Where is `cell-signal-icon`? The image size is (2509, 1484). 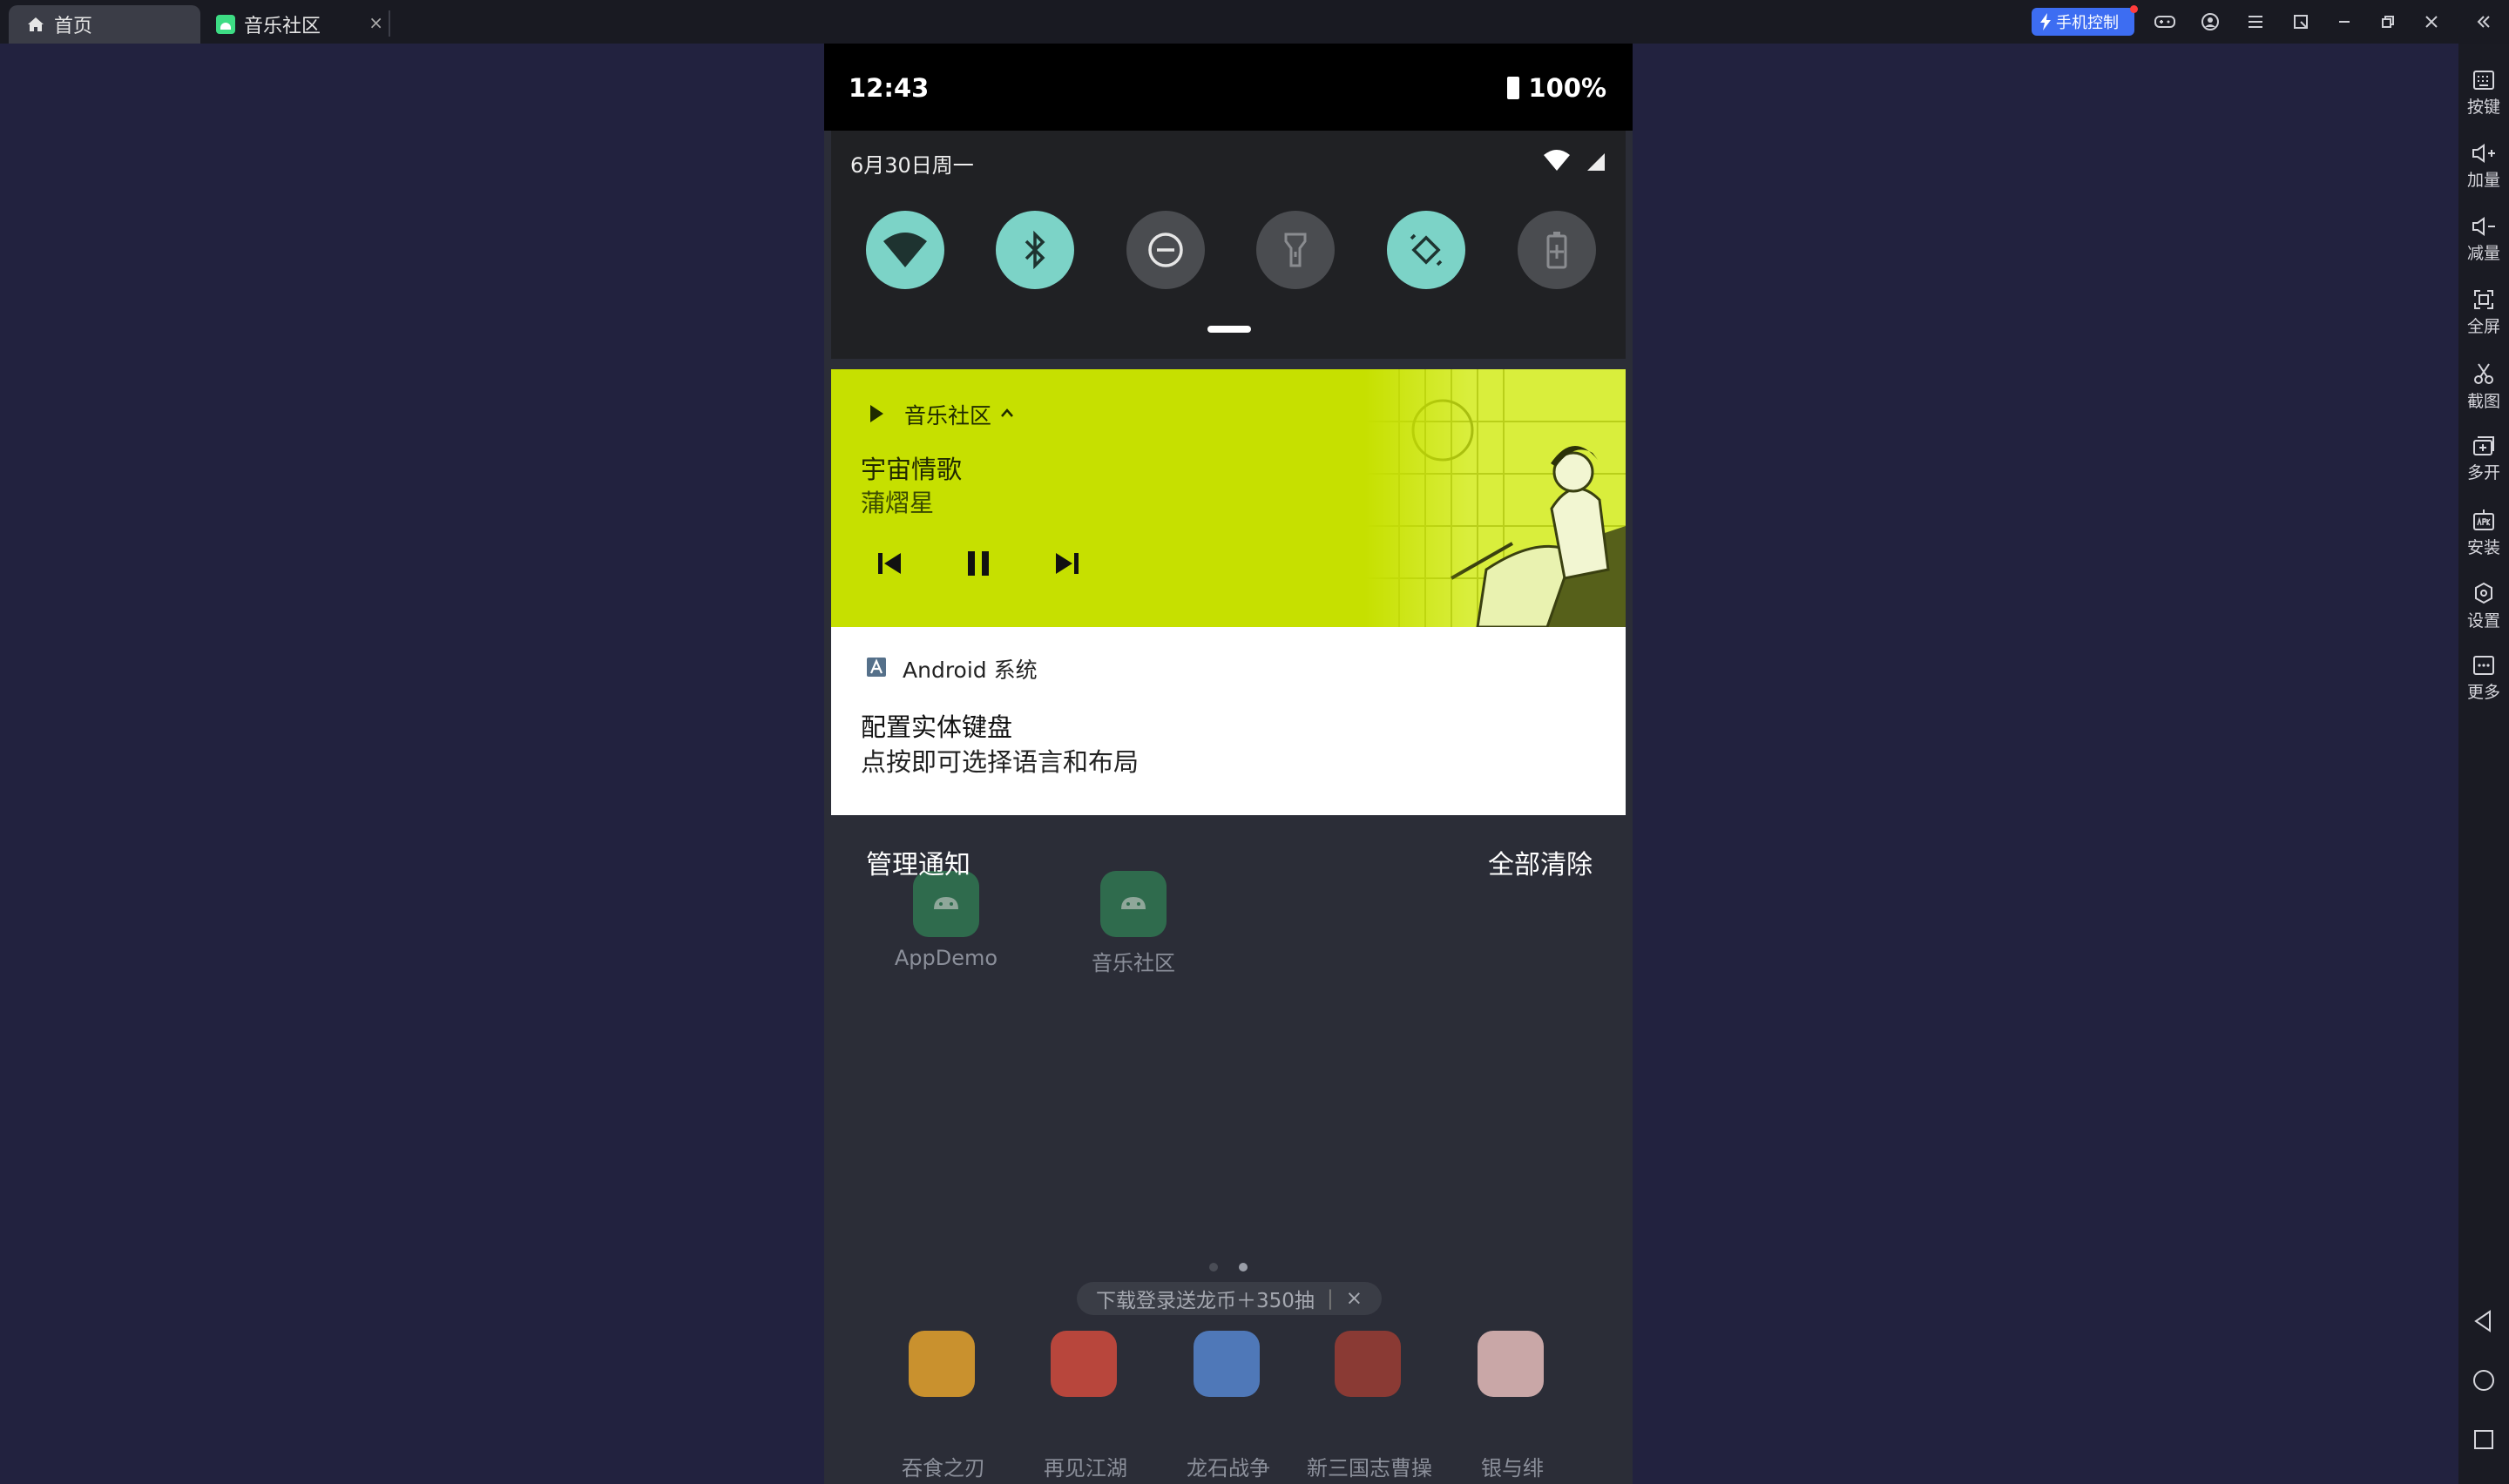
cell-signal-icon is located at coordinates (1596, 162).